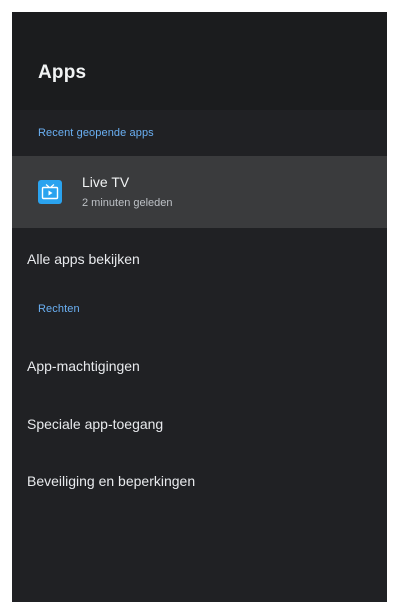  Describe the element at coordinates (127, 203) in the screenshot. I see `app-last-opened: 2 minuten geleden` at that location.